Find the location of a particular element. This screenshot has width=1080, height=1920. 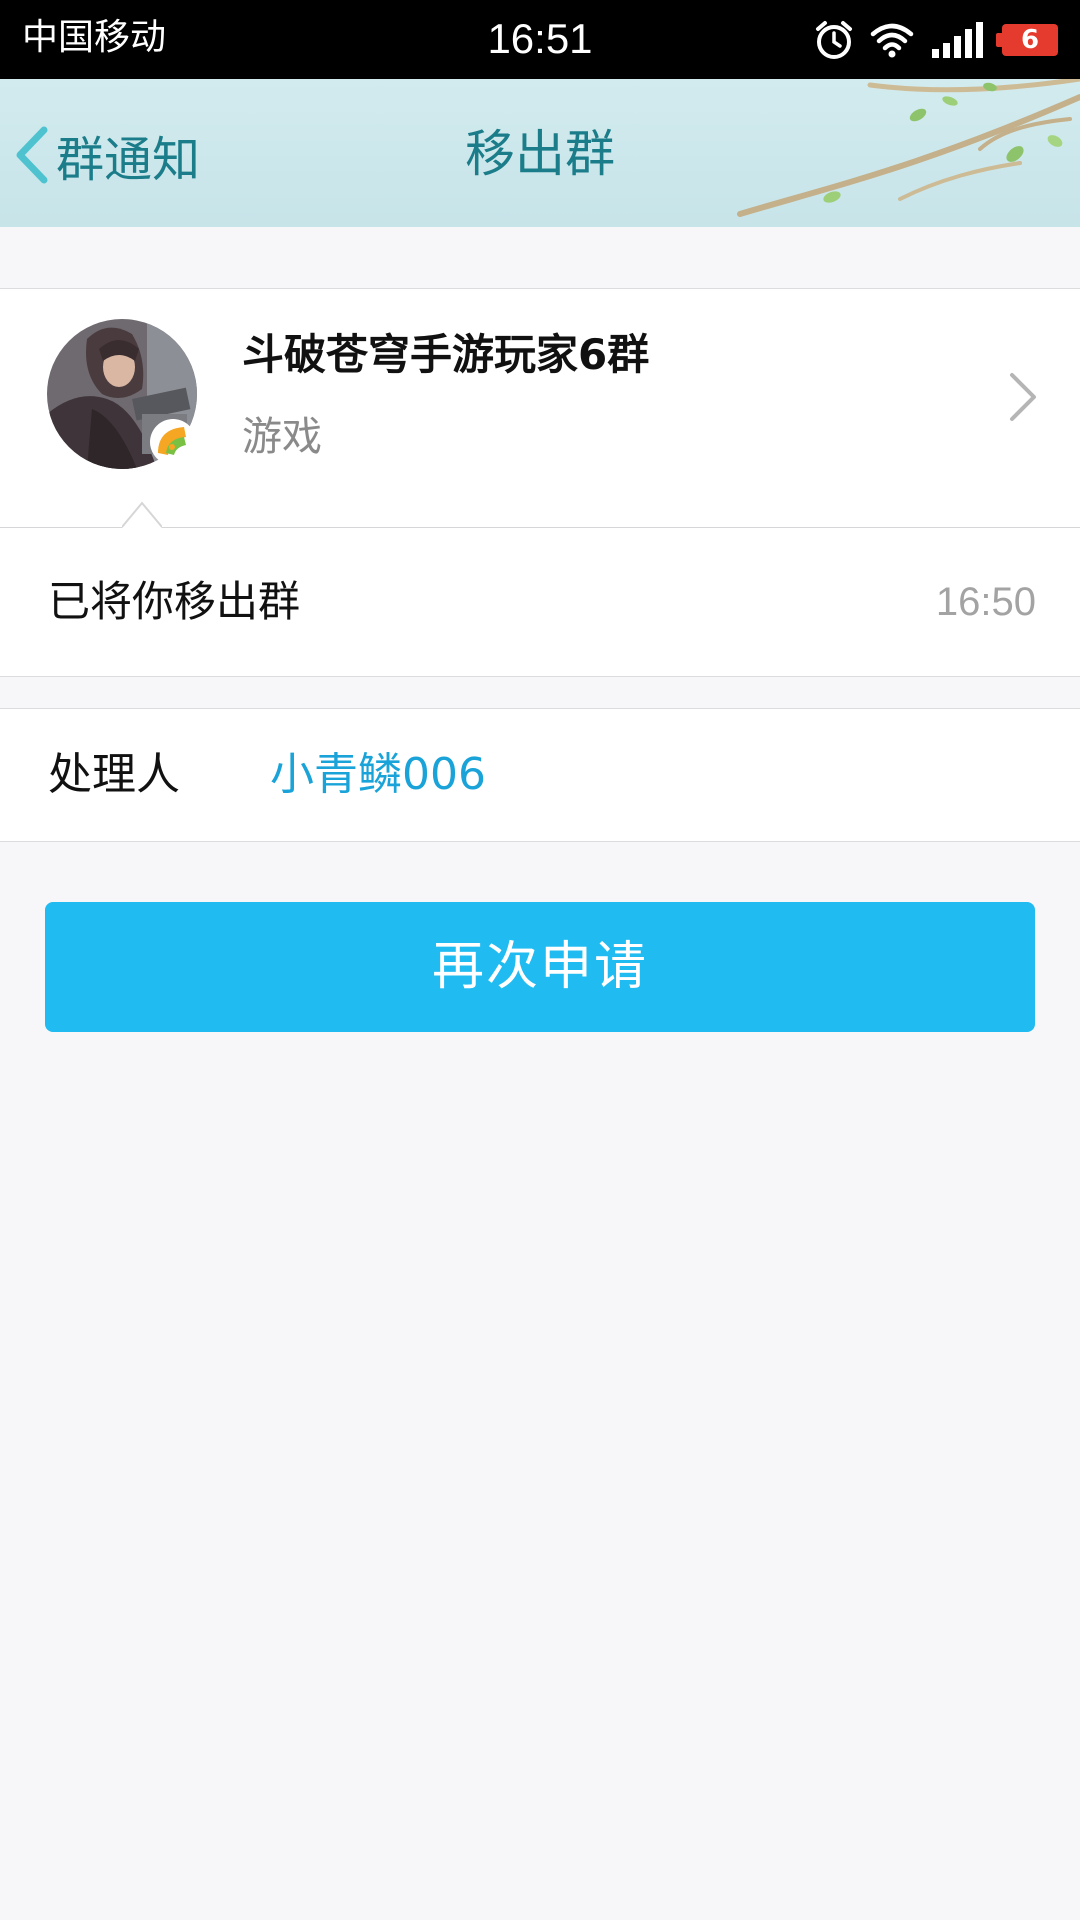

bubble-notch is located at coordinates (142, 514).